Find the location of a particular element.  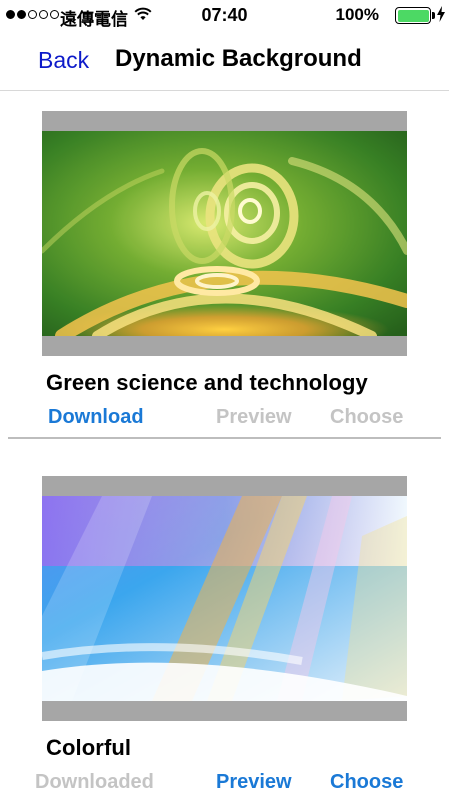

download-button: Download is located at coordinates (96, 417).